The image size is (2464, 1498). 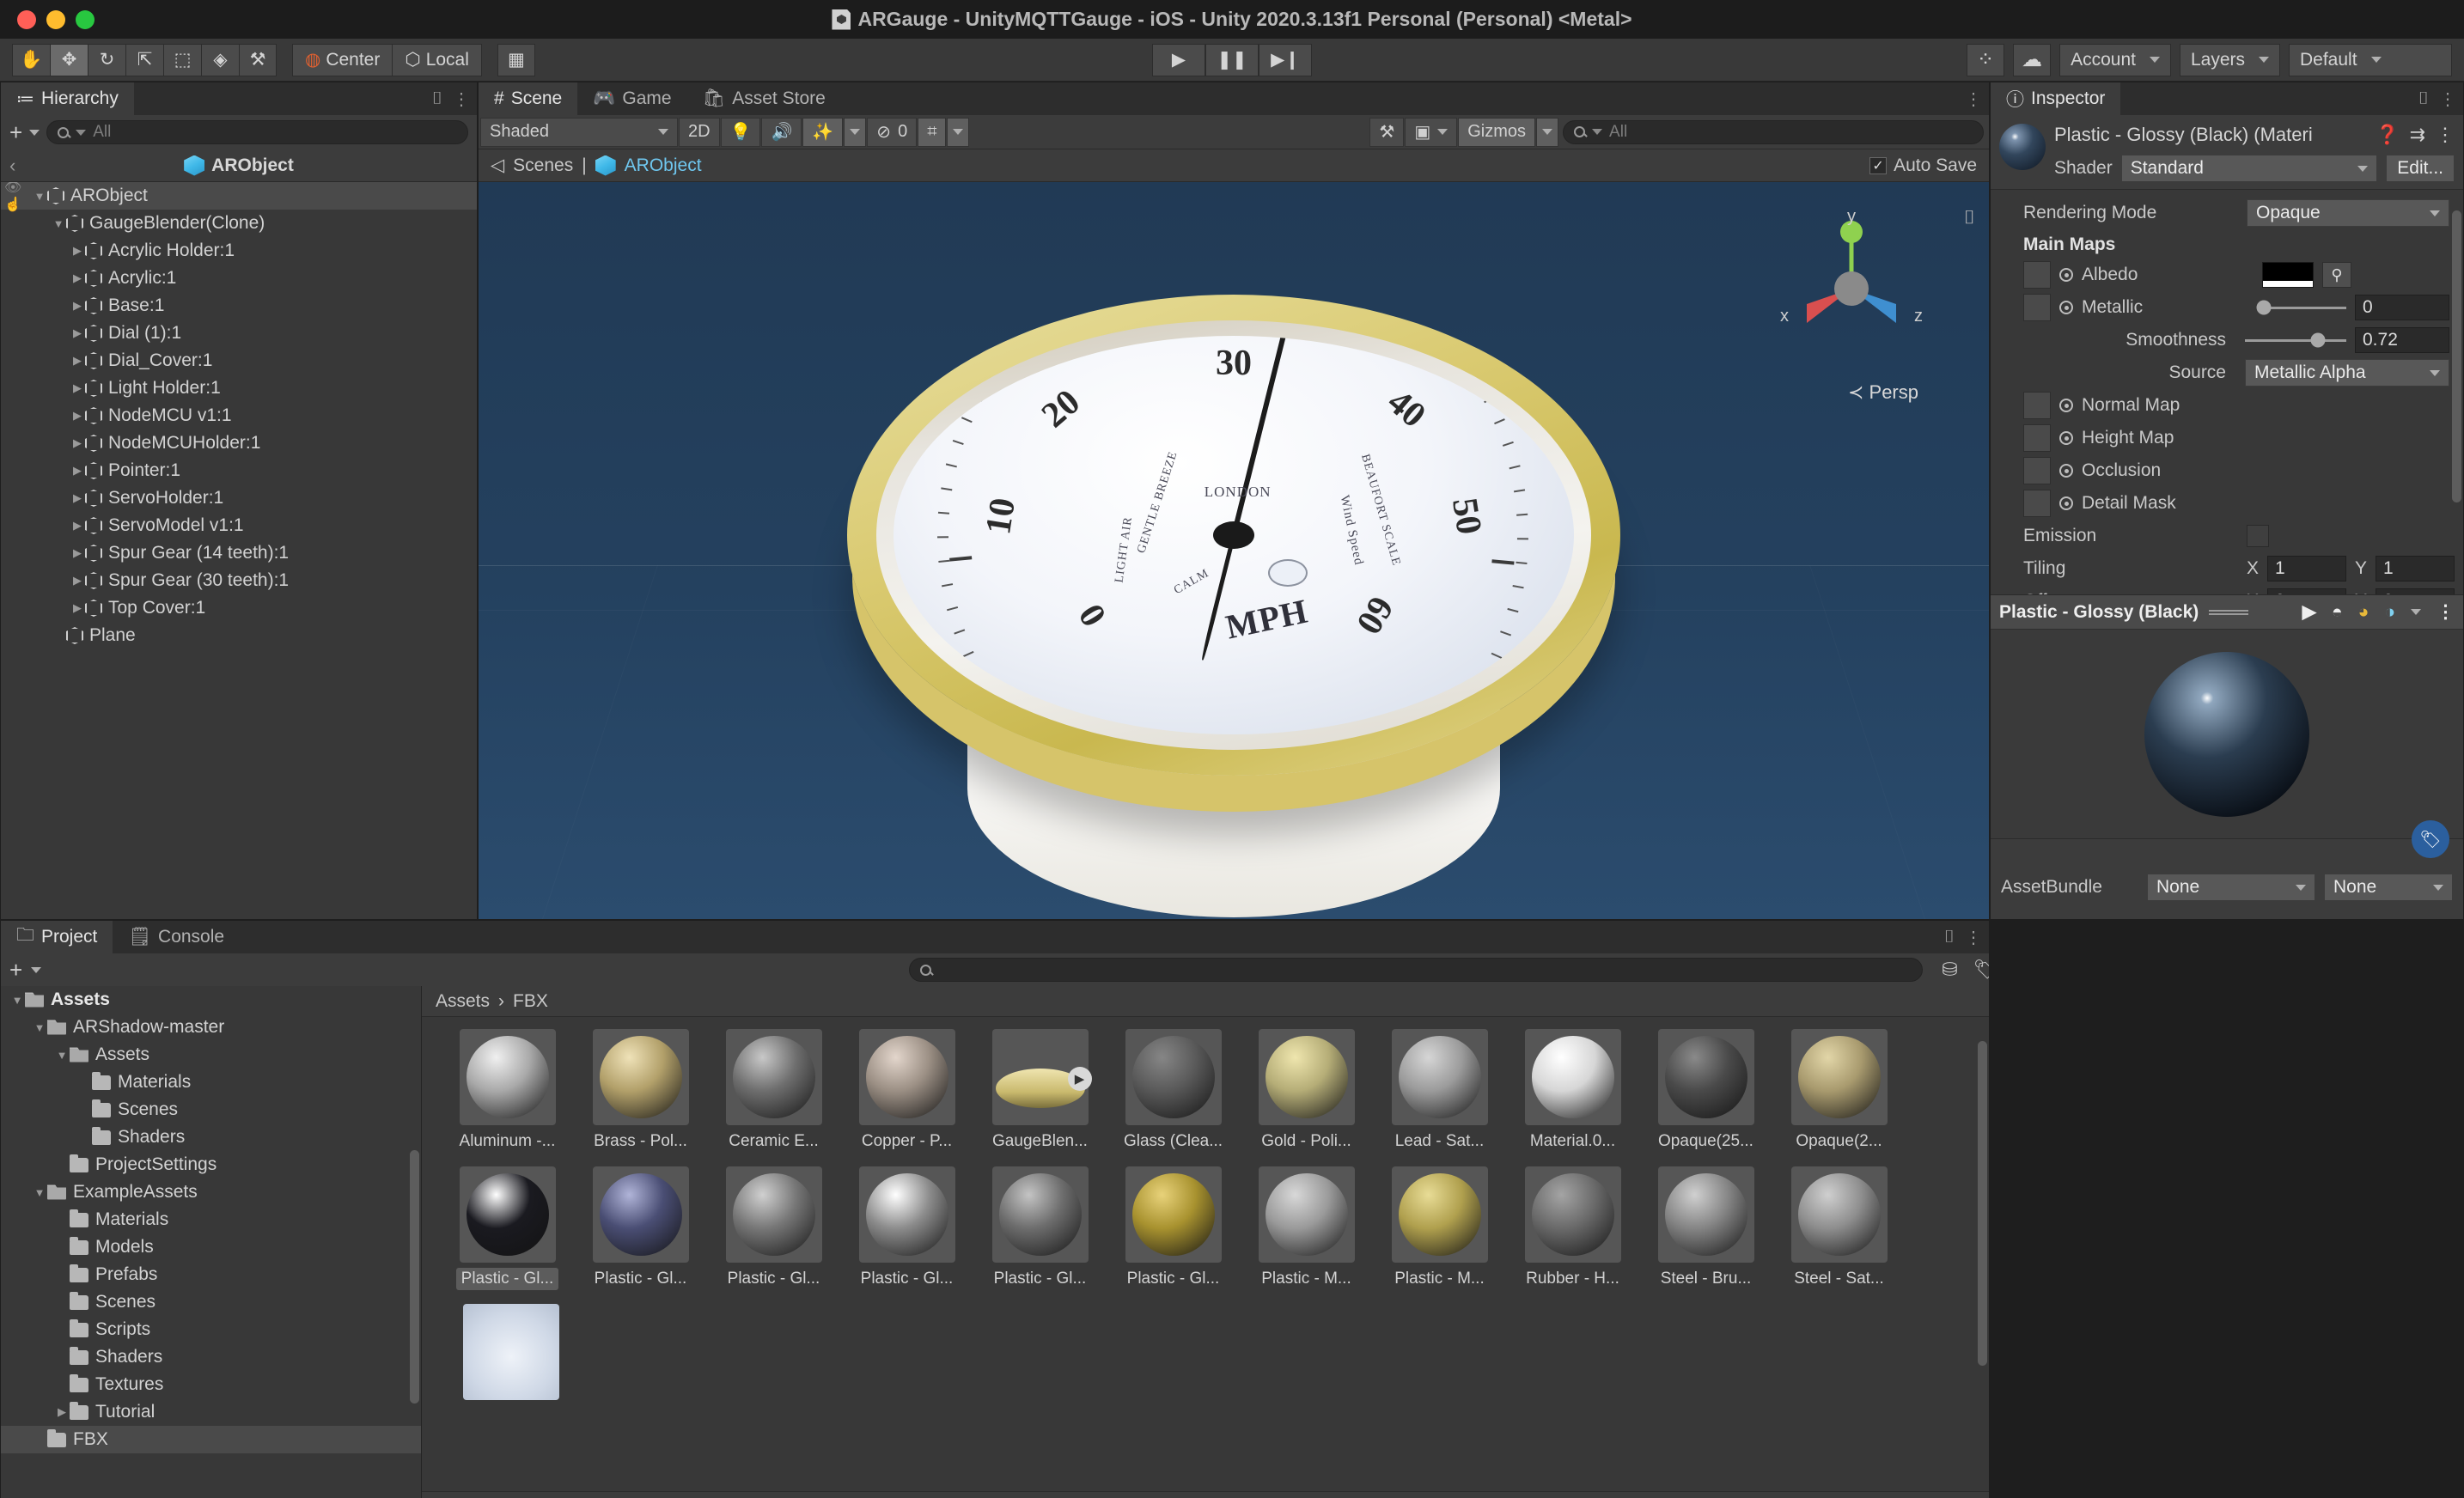 I want to click on offset-y-field: 0, so click(x=2415, y=591).